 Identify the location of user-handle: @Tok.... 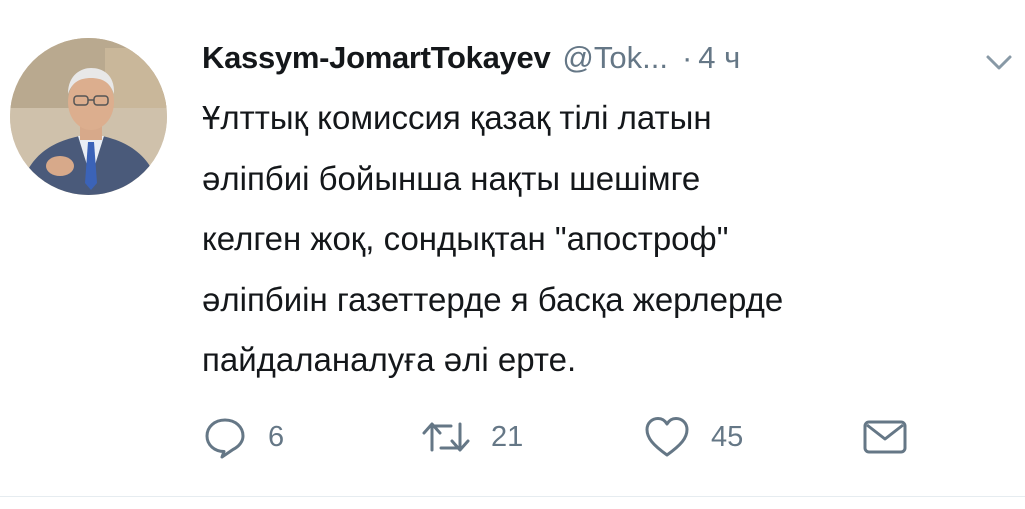
(615, 58).